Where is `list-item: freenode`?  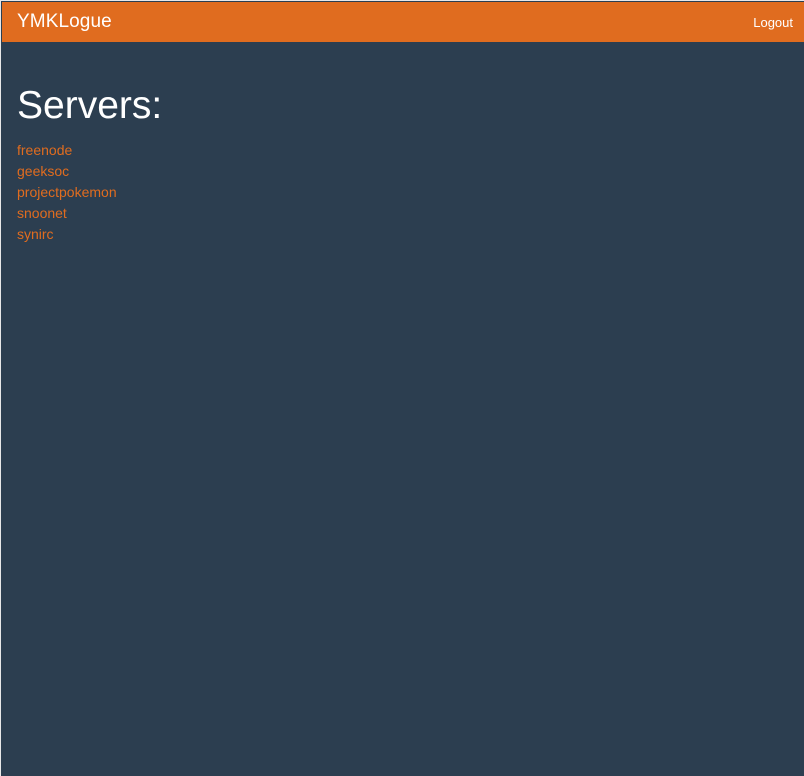 list-item: freenode is located at coordinates (89, 150).